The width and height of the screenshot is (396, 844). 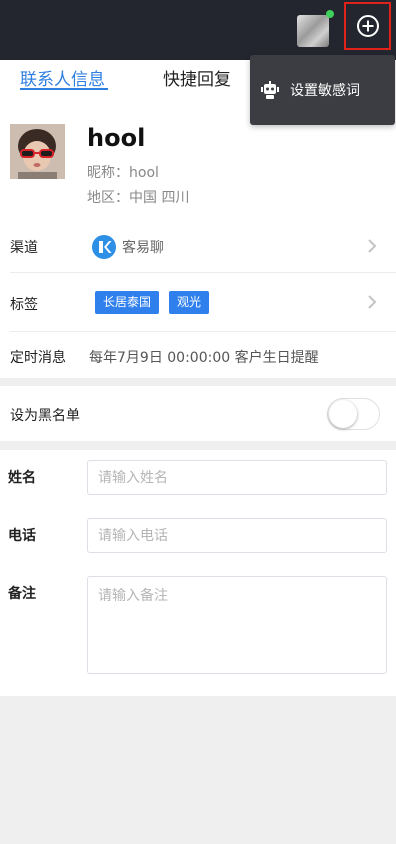 What do you see at coordinates (204, 358) in the screenshot?
I see `schedule-value: 每年7月9日 00:00:00 客户生日提醒` at bounding box center [204, 358].